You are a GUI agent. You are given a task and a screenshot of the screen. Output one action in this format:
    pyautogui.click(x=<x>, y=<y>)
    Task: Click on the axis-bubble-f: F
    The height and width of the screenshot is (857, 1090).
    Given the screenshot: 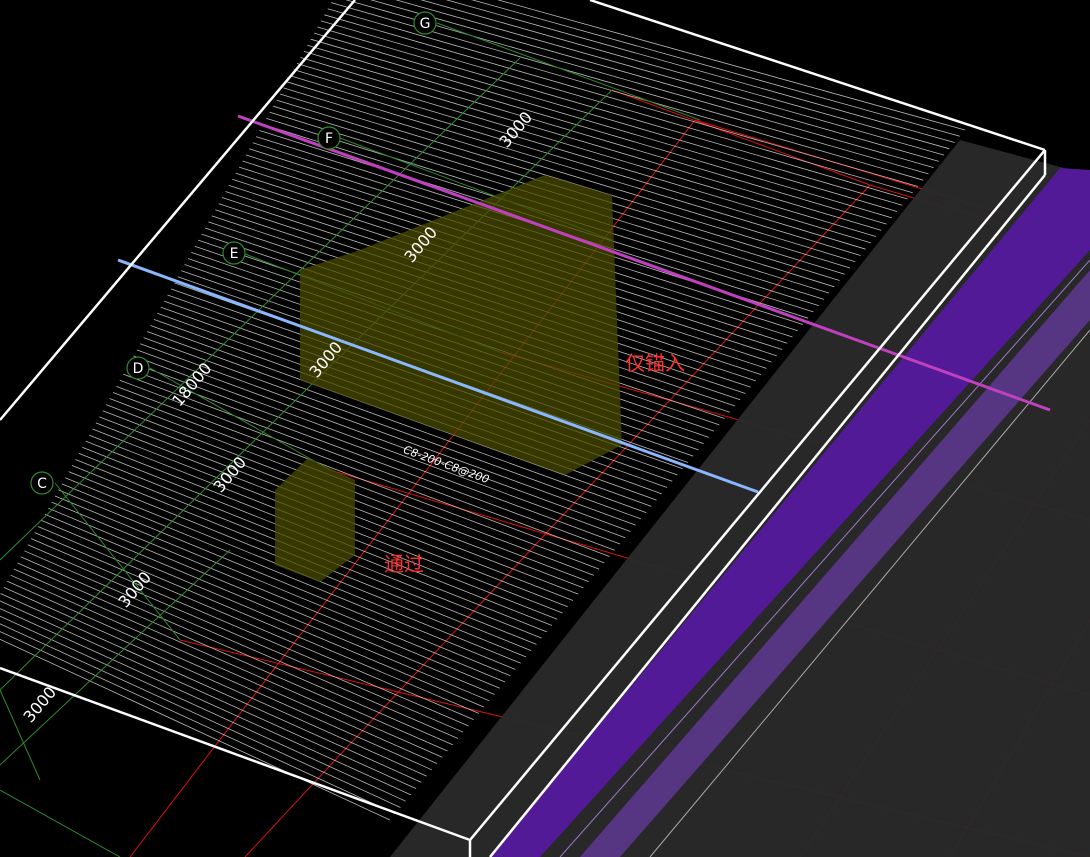 What is the action you would take?
    pyautogui.click(x=329, y=138)
    